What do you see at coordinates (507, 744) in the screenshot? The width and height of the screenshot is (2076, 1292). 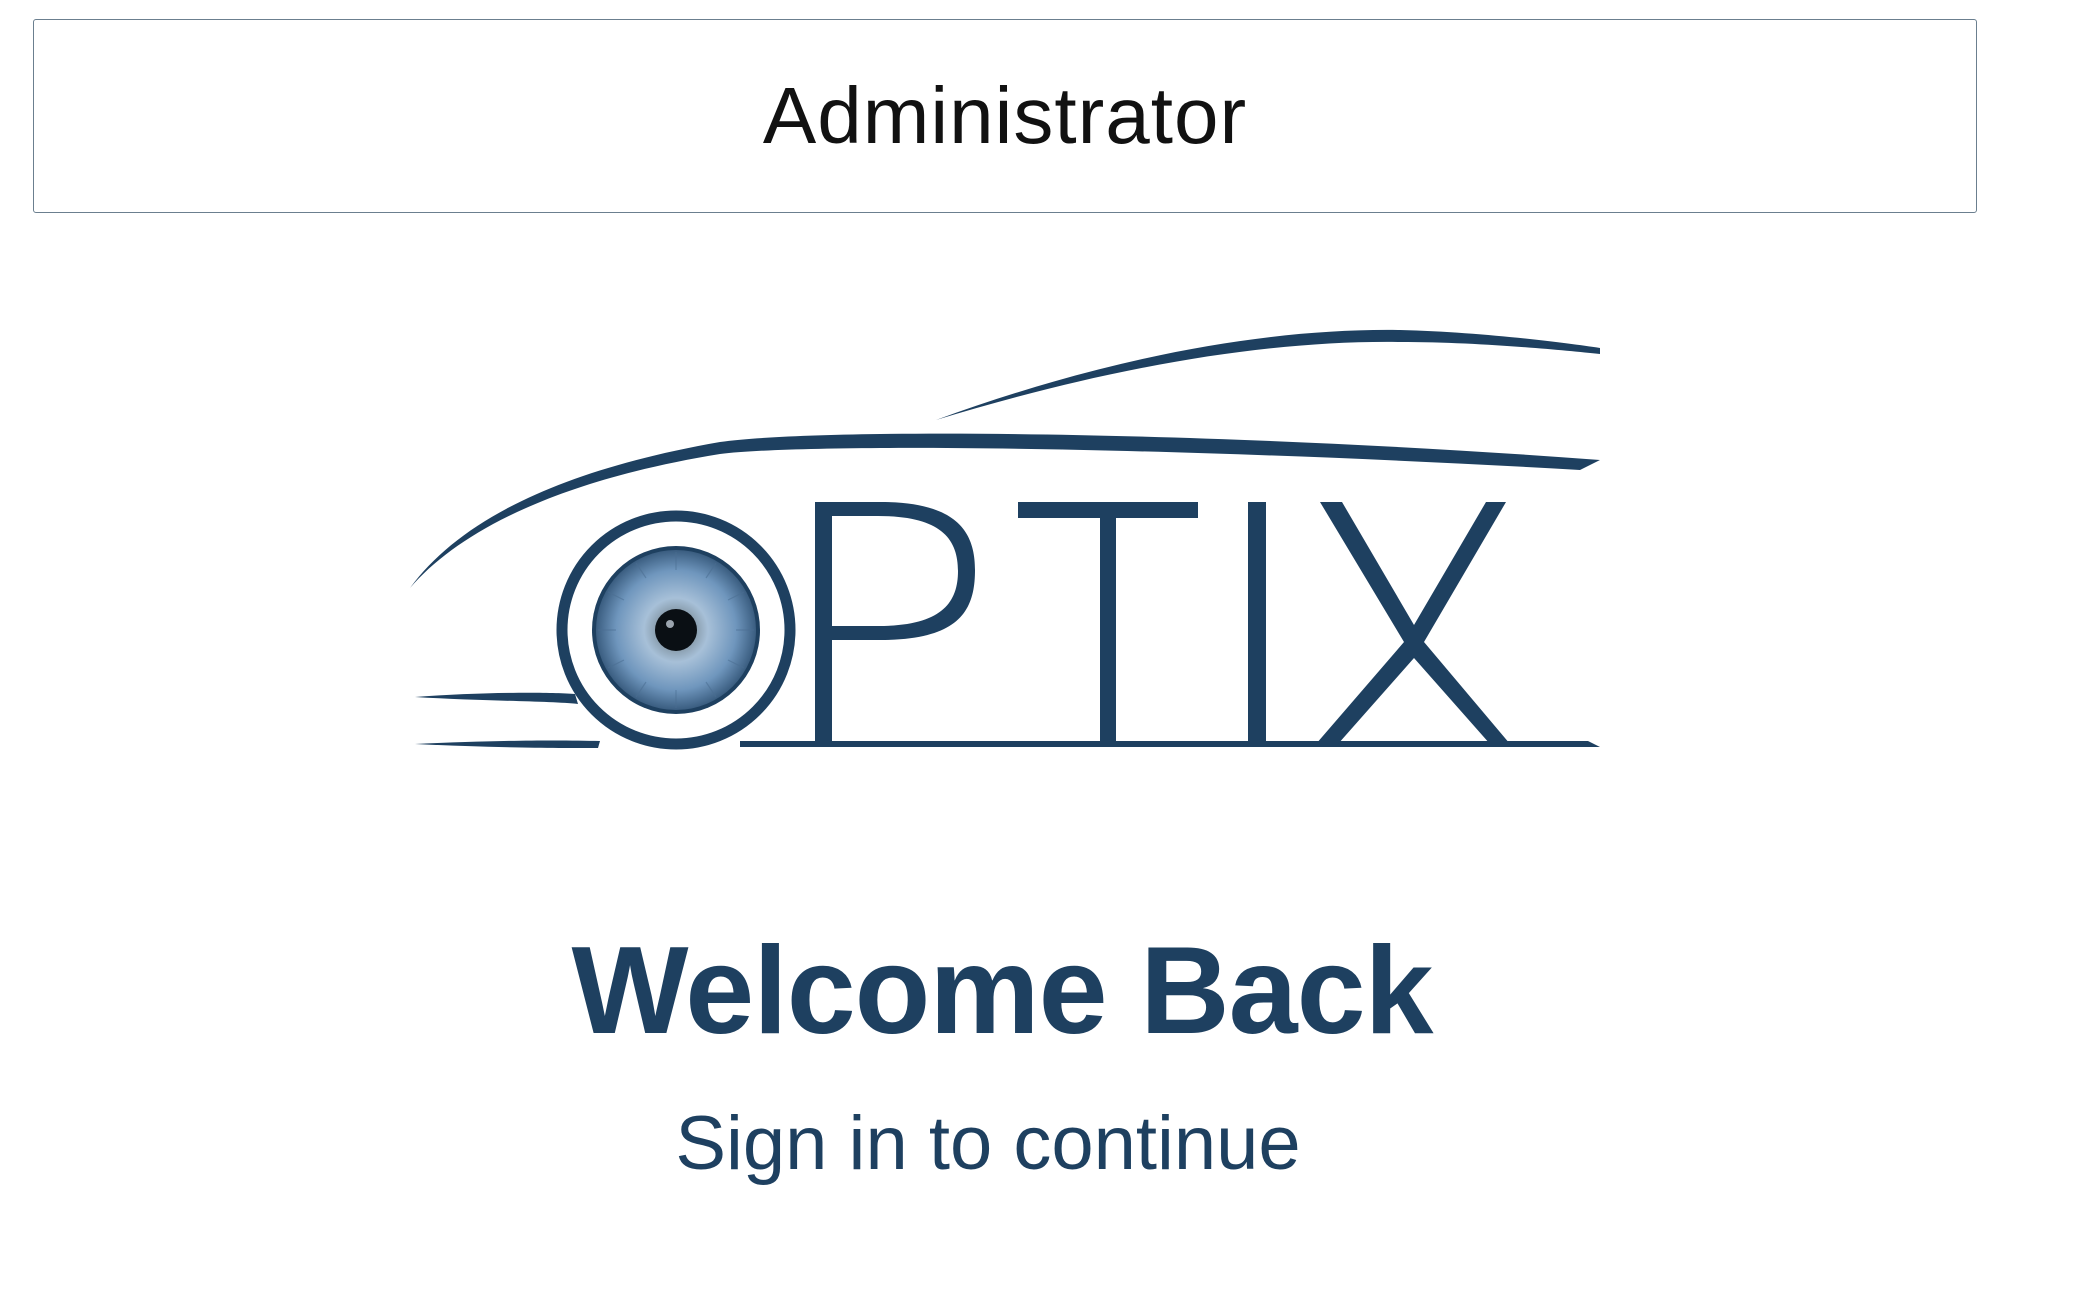 I see `speed-line-lower` at bounding box center [507, 744].